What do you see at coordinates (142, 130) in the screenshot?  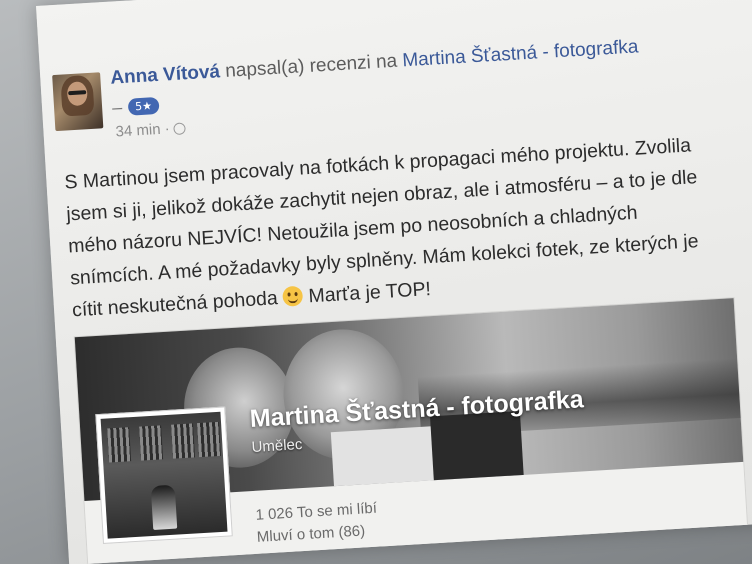 I see `post-time: 34 min ·` at bounding box center [142, 130].